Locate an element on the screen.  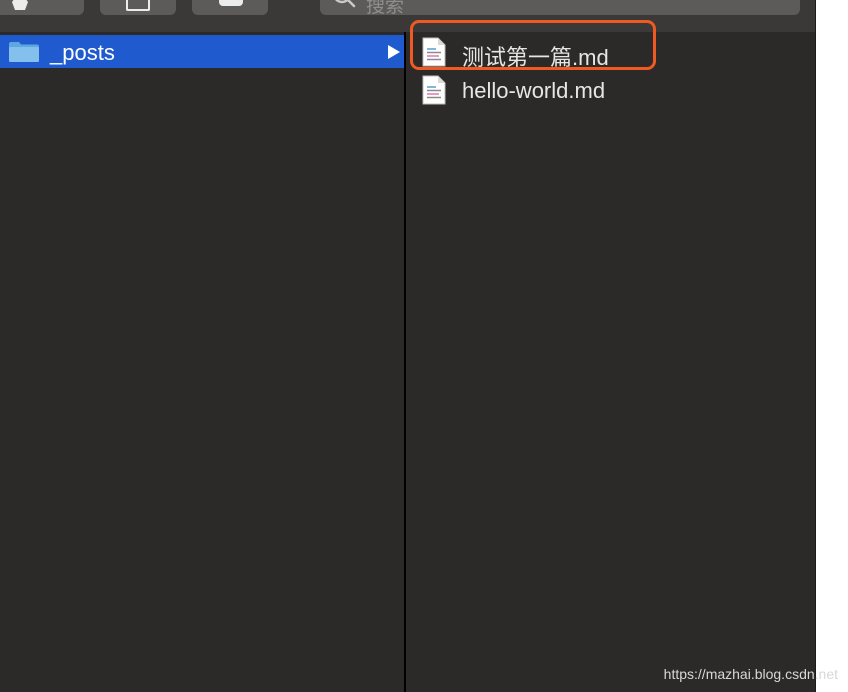
file-row-hello-world: hello-world.md is located at coordinates (611, 90).